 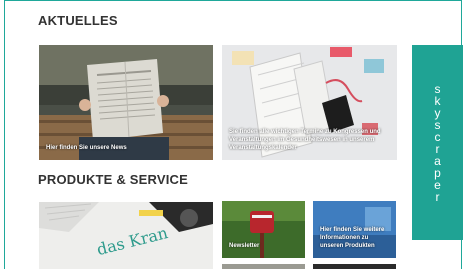 I want to click on skyscraper-letter: k, so click(x=437, y=100).